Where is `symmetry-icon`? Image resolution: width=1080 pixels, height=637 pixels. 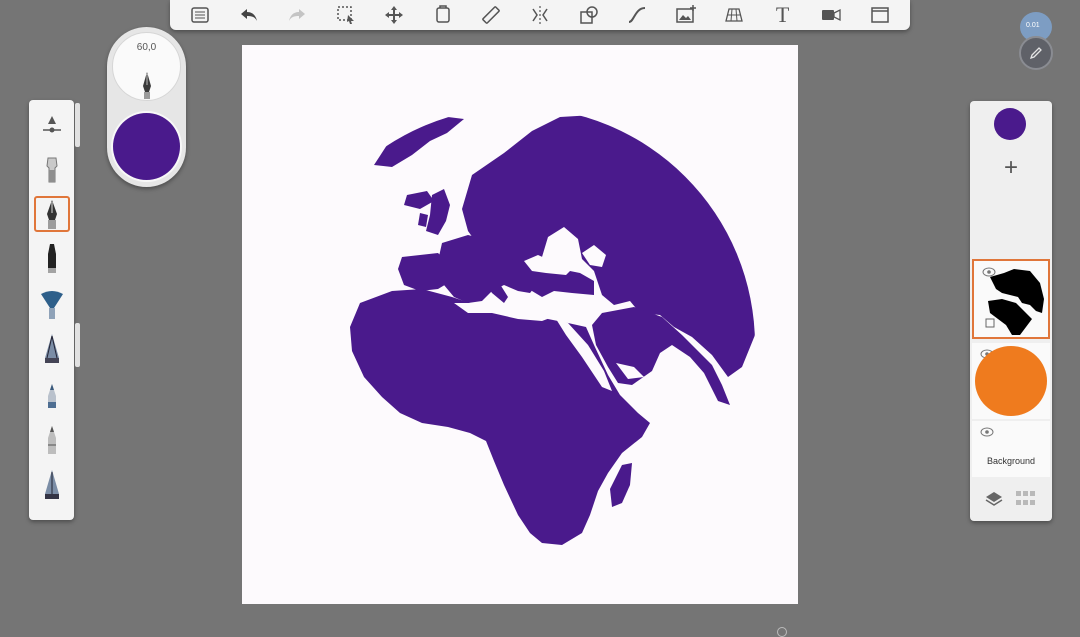 symmetry-icon is located at coordinates (540, 15).